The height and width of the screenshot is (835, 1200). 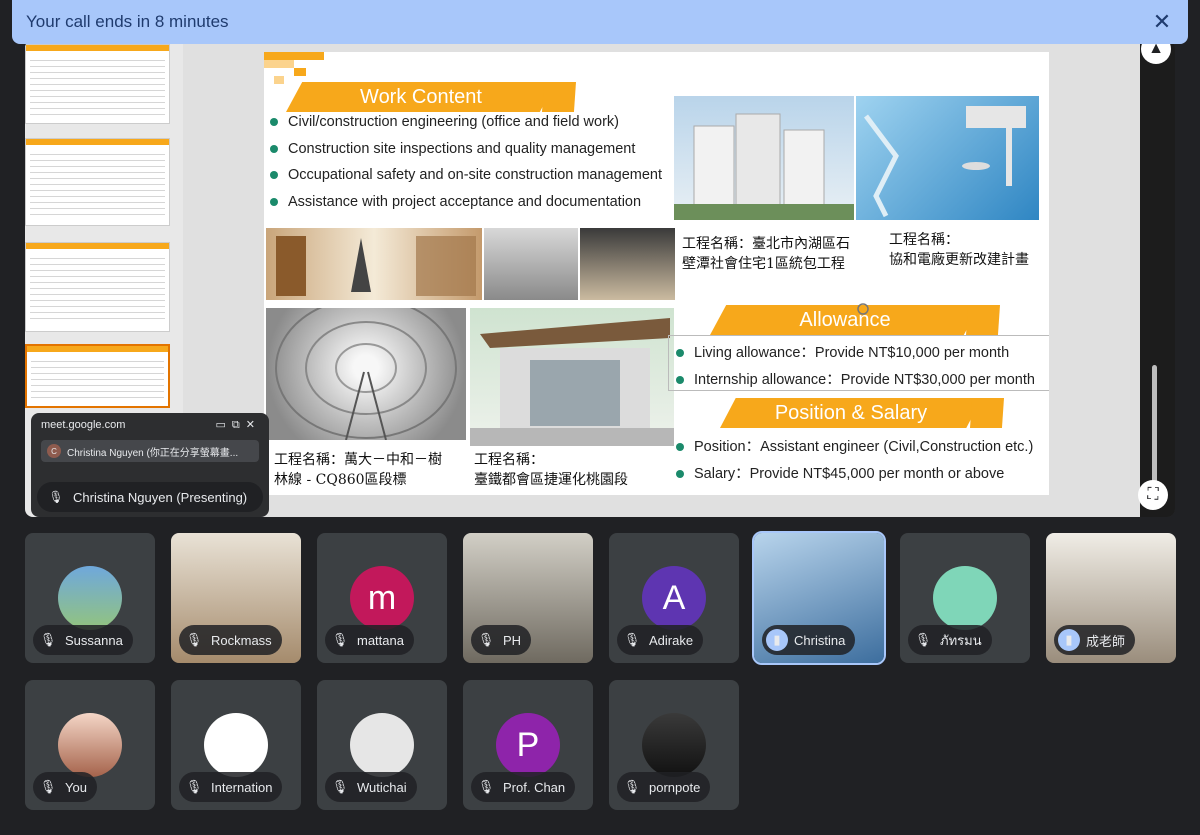 I want to click on allowance-title: Allowance, so click(x=845, y=319).